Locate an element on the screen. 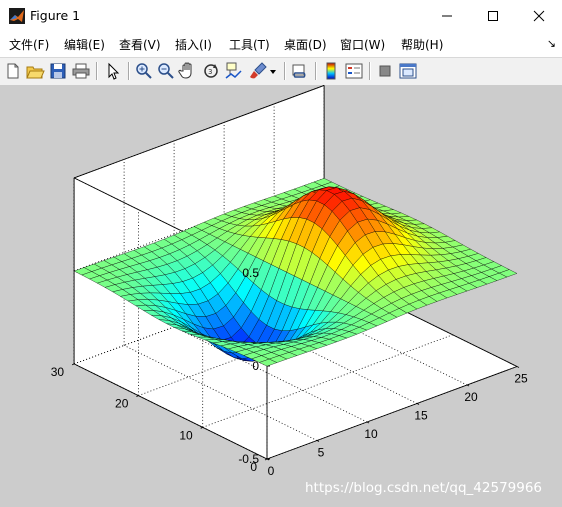  x-tick-label: 15 is located at coordinates (421, 416).